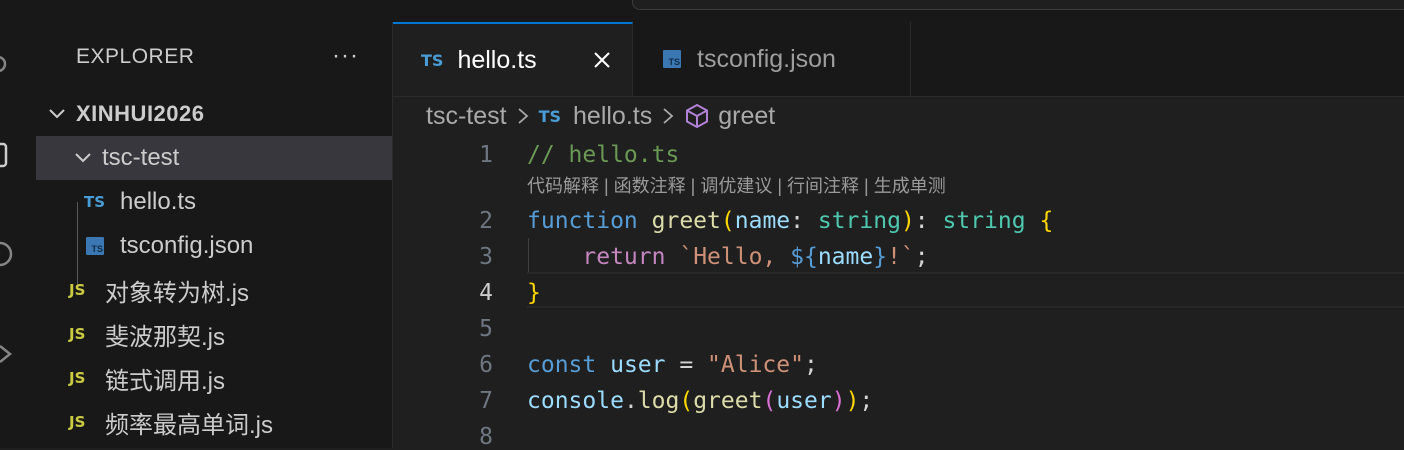 This screenshot has height=450, width=1404. Describe the element at coordinates (187, 245) in the screenshot. I see `file-name: tsconfig.json` at that location.